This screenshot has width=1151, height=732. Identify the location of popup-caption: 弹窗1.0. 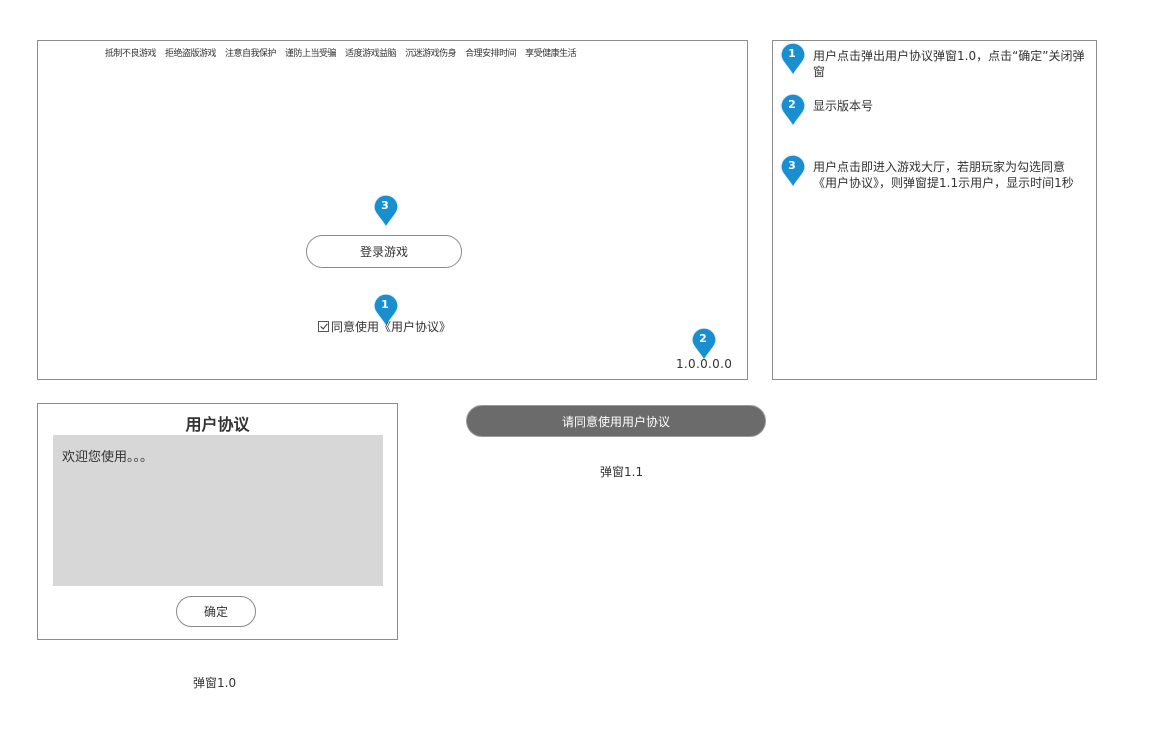
(215, 683).